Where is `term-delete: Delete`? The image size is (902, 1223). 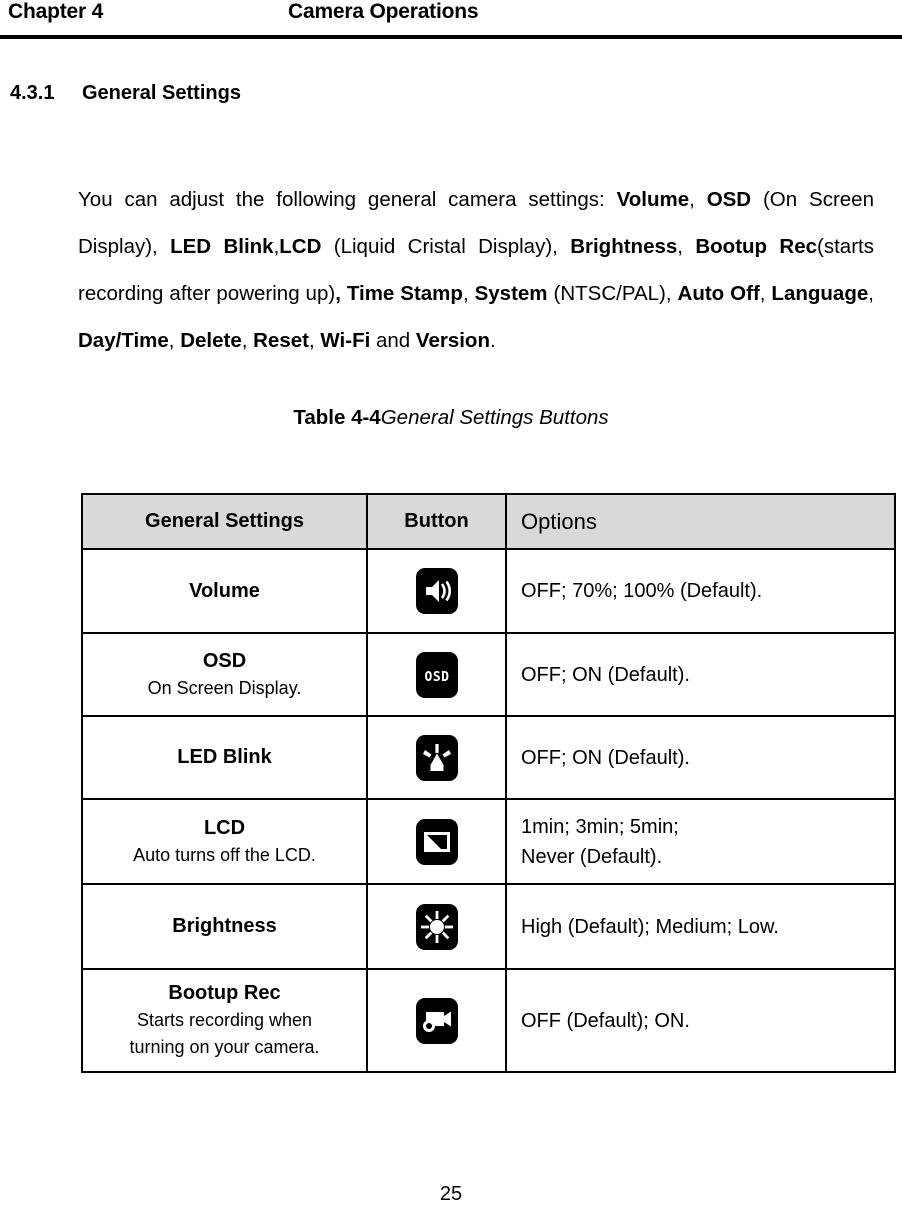 term-delete: Delete is located at coordinates (211, 340).